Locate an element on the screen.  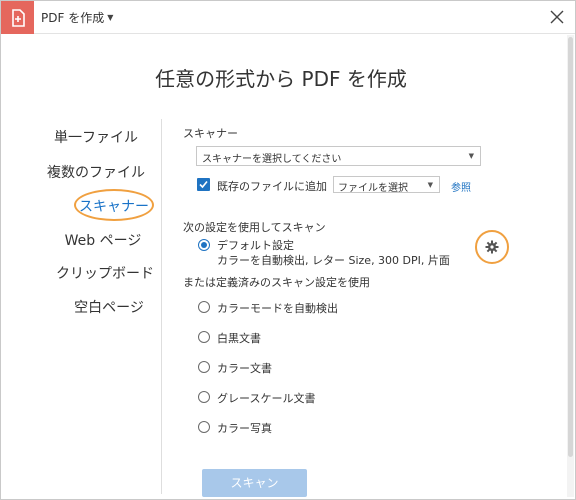
append-label: 既存のファイルに追加 is located at coordinates (272, 186).